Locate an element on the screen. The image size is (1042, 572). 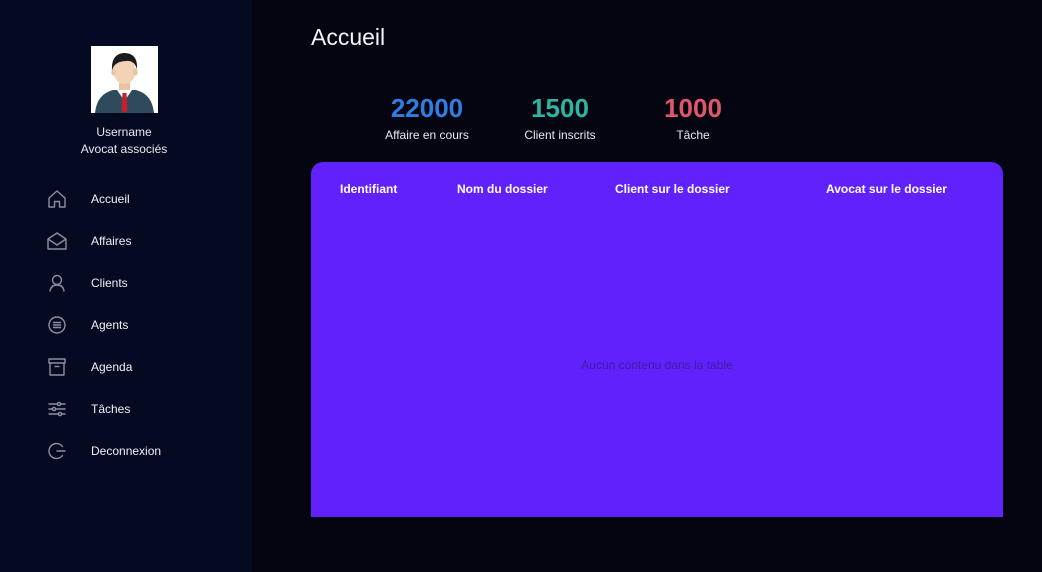
sidebar-item-clients: Clients is located at coordinates (126, 282).